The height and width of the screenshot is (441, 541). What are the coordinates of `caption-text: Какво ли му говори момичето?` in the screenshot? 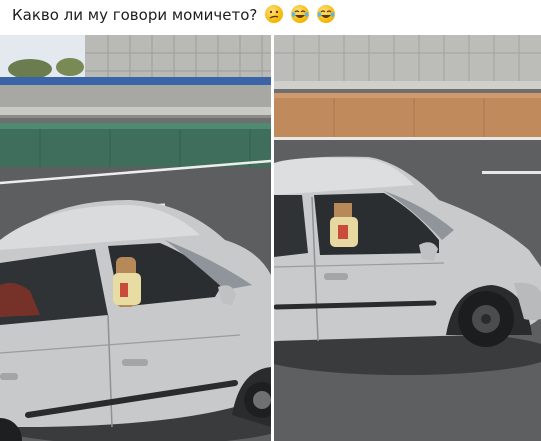 It's located at (135, 15).